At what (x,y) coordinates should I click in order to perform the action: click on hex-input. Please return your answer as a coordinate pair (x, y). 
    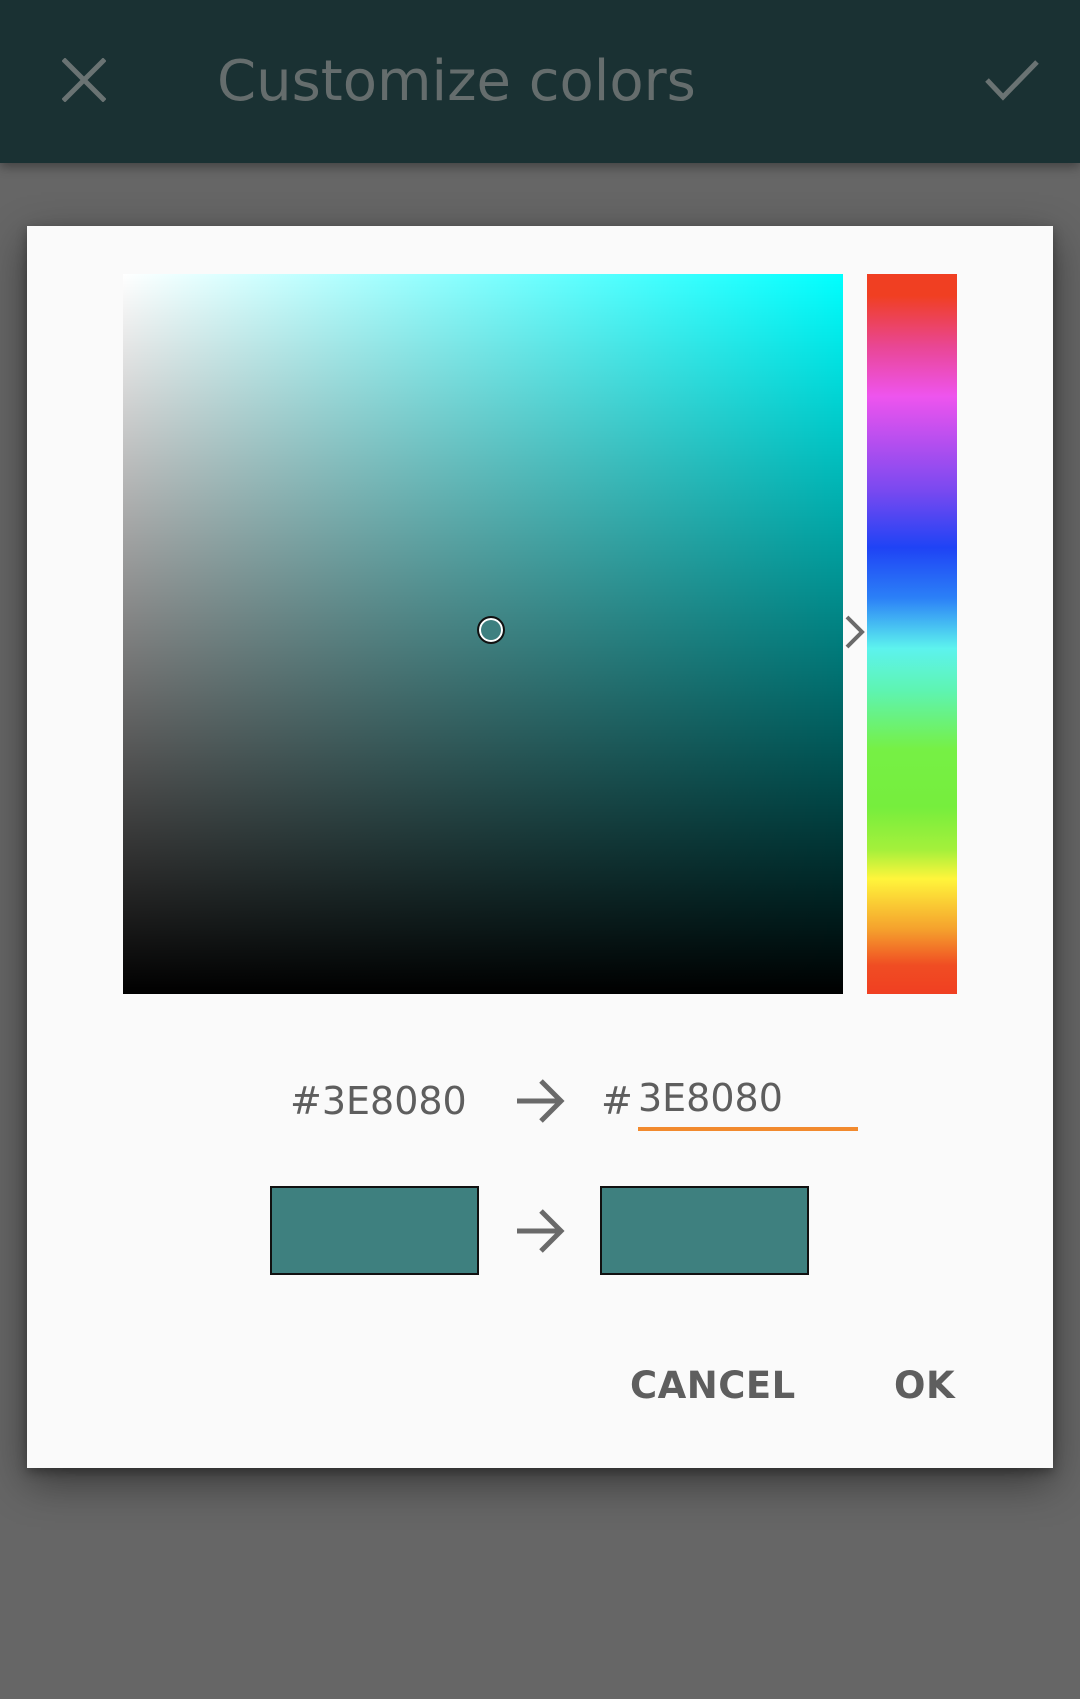
    Looking at the image, I should click on (748, 1100).